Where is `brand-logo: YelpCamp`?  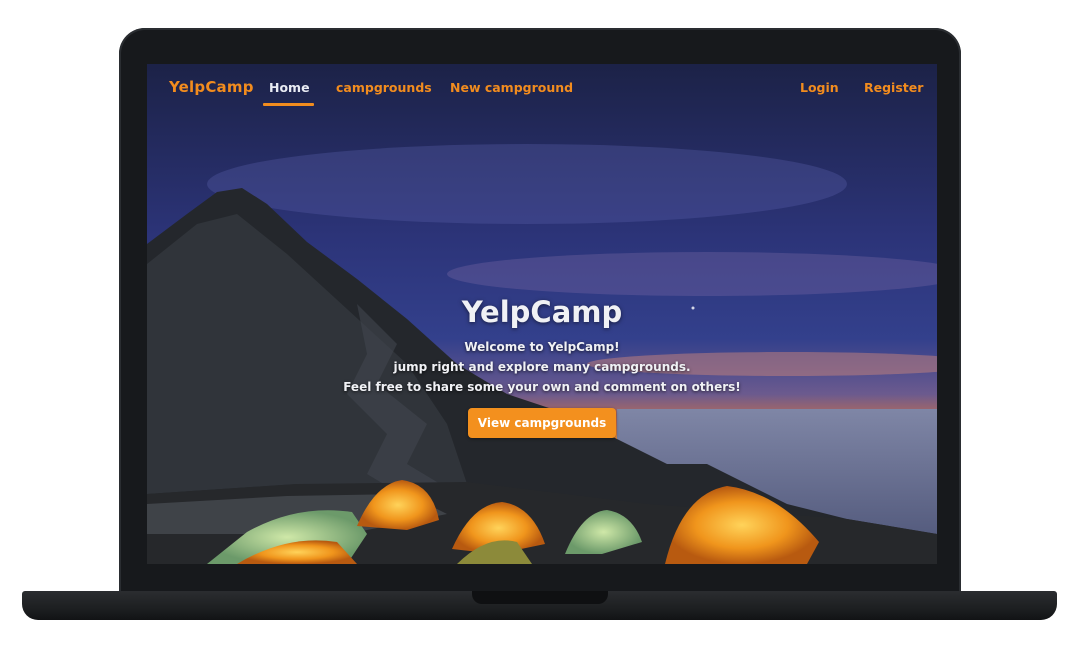
brand-logo: YelpCamp is located at coordinates (211, 87).